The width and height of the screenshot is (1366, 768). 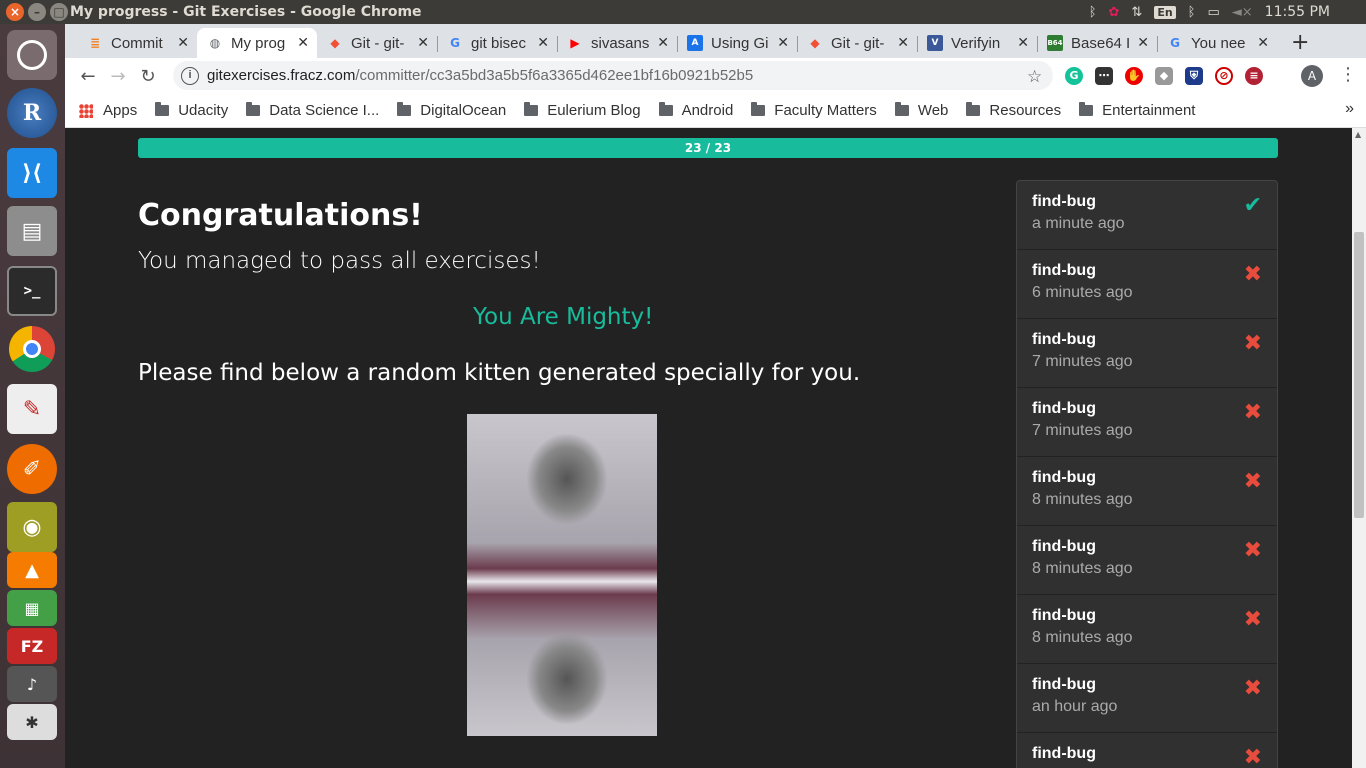 What do you see at coordinates (32, 570) in the screenshot?
I see `vlc-icon: ▲` at bounding box center [32, 570].